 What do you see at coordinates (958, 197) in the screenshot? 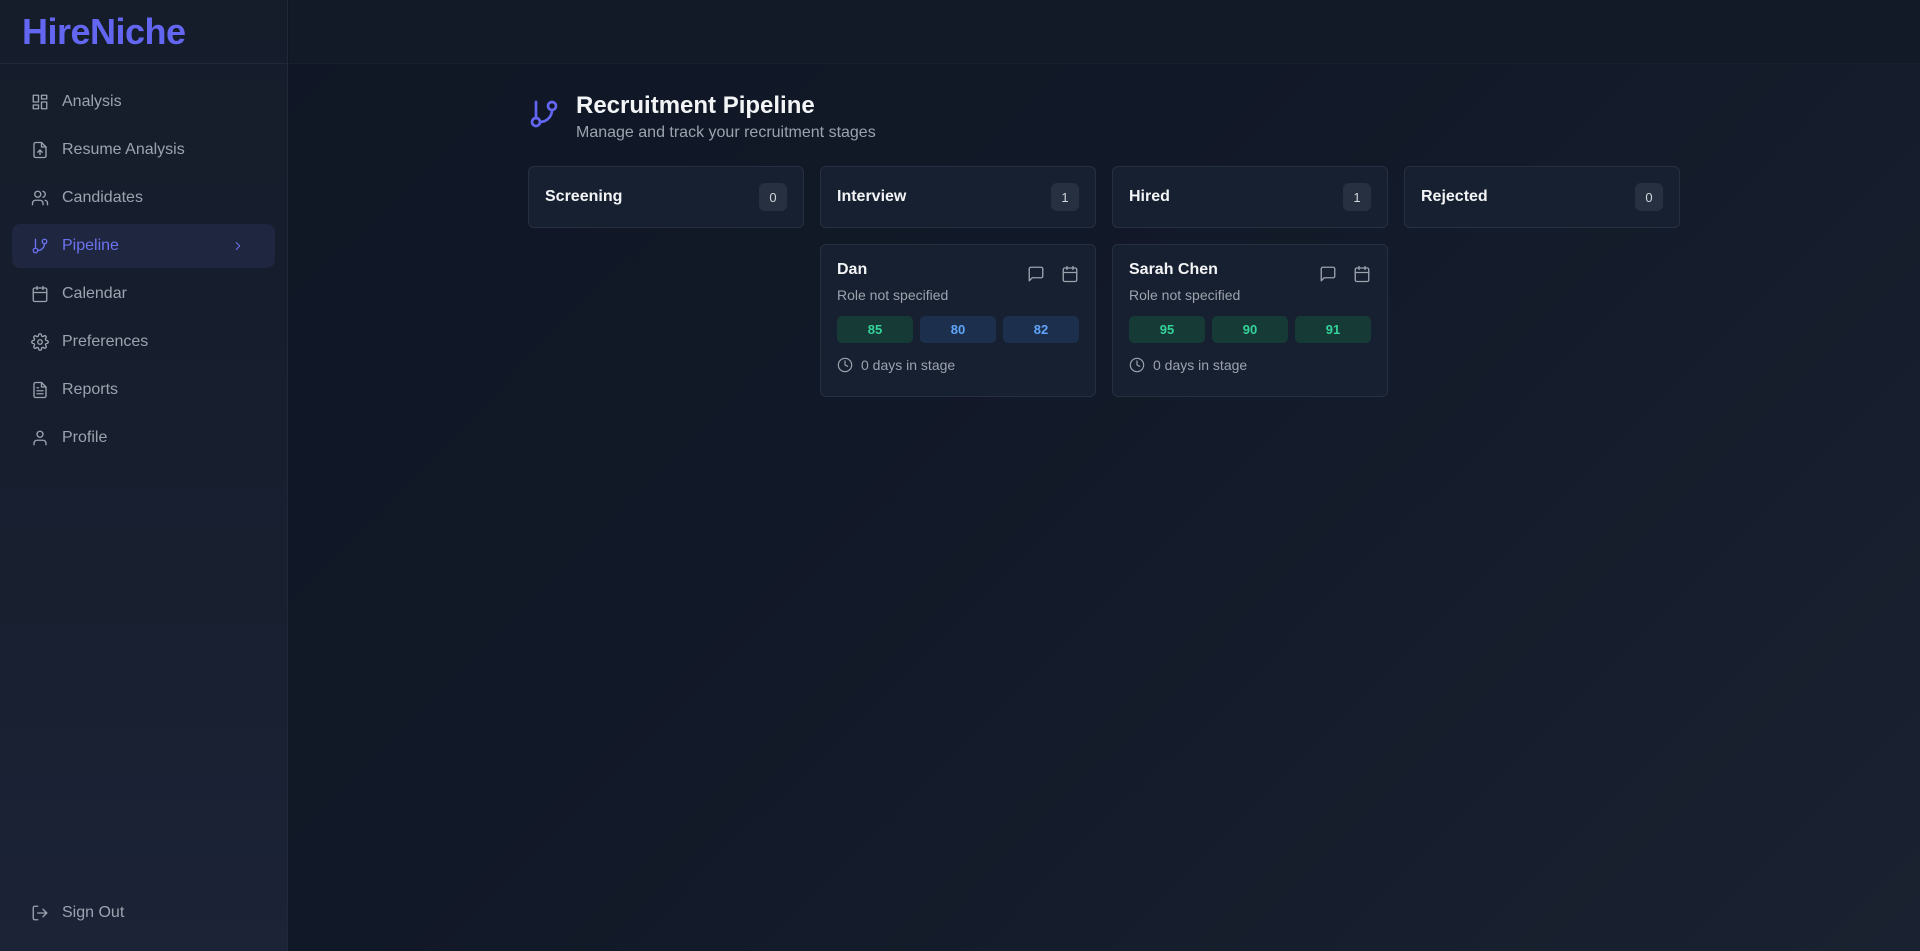
I see `column-header: Interview 1` at bounding box center [958, 197].